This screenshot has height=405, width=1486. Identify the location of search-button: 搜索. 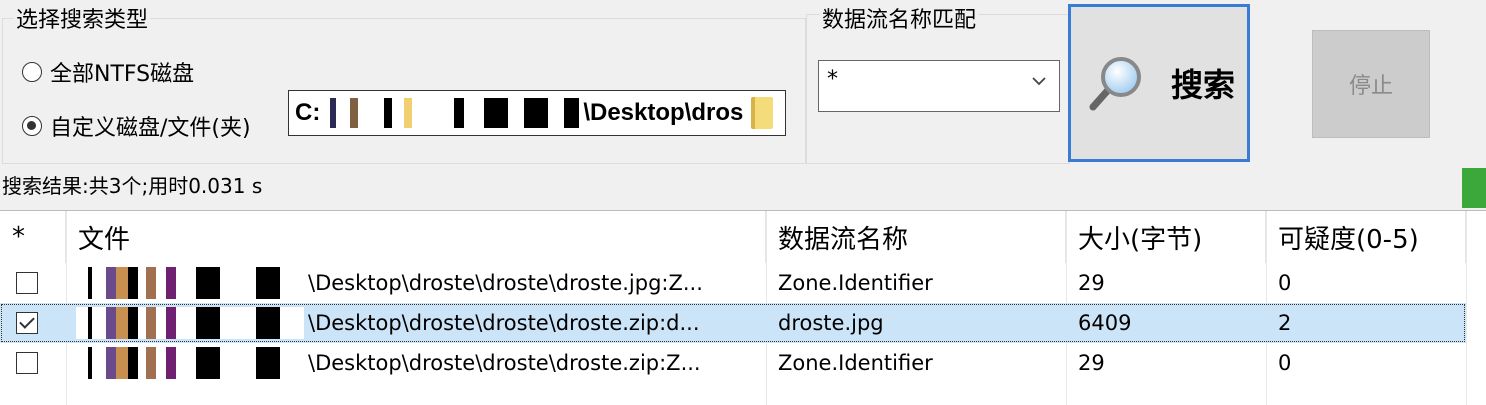
(1159, 83).